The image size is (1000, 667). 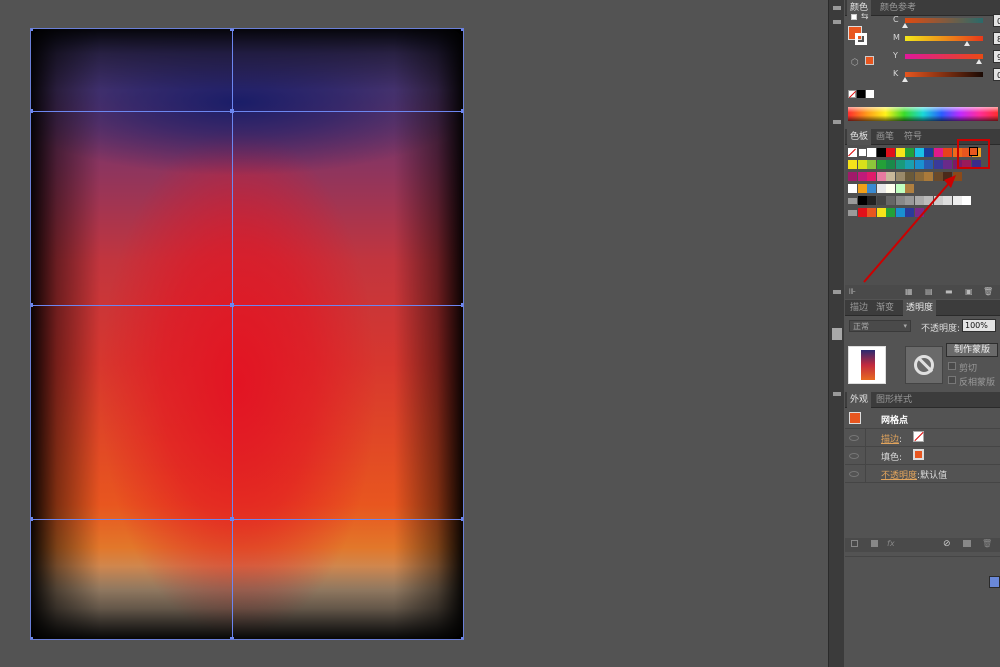 What do you see at coordinates (891, 456) in the screenshot?
I see `fill-attribute-row: 填色:` at bounding box center [891, 456].